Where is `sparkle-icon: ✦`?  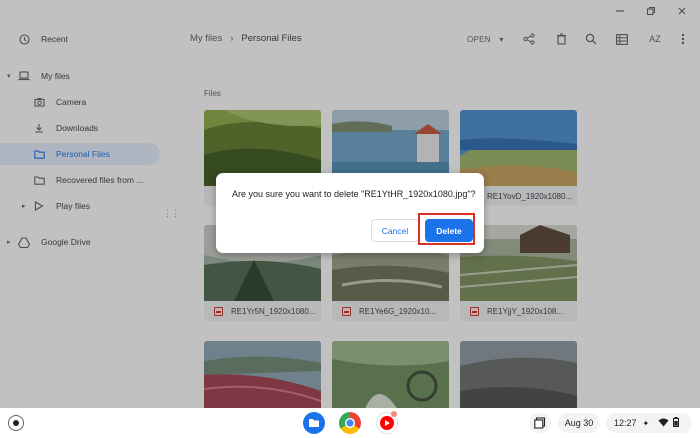
sparkle-icon: ✦ is located at coordinates (646, 423).